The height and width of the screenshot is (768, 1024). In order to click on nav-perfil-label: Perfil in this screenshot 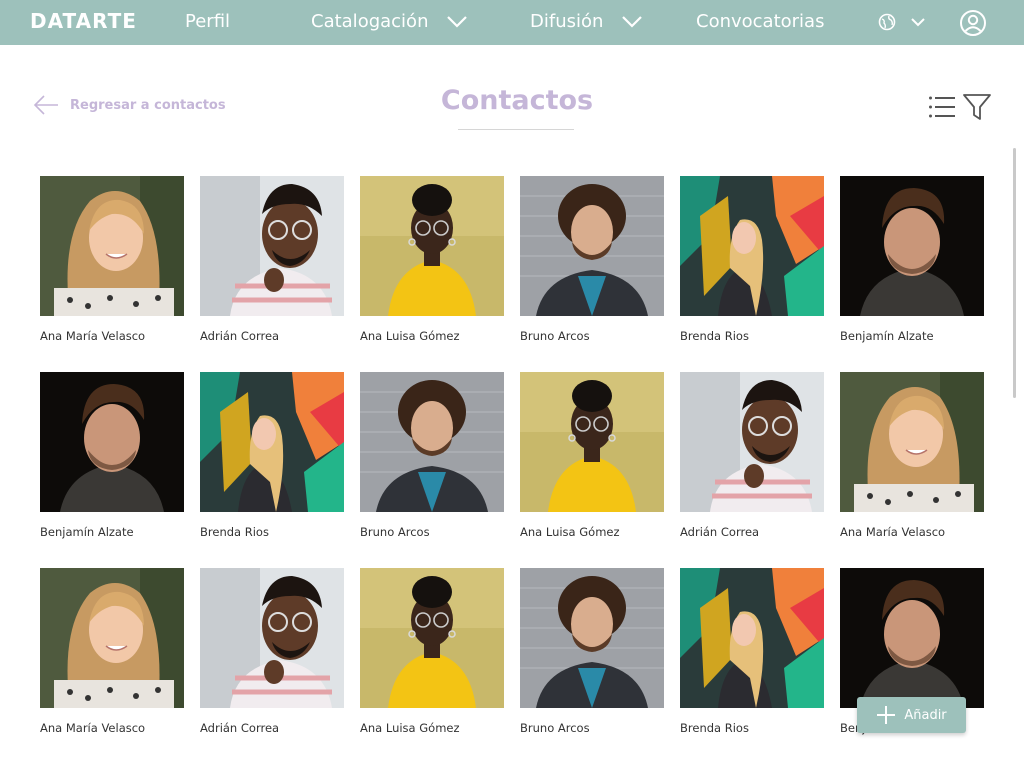, I will do `click(208, 21)`.